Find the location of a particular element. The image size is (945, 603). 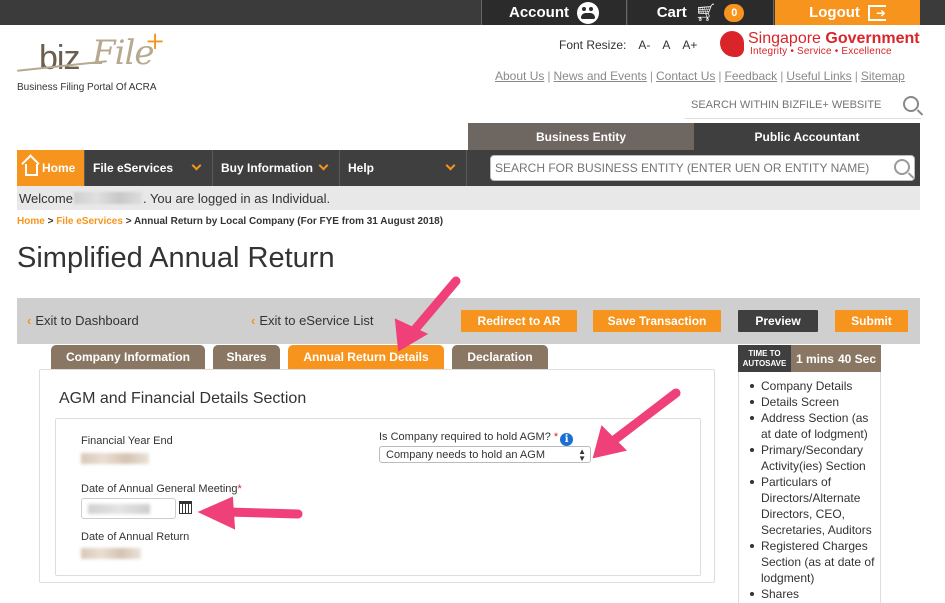

font-resize: Font Resize: A- A A+ is located at coordinates (628, 45).